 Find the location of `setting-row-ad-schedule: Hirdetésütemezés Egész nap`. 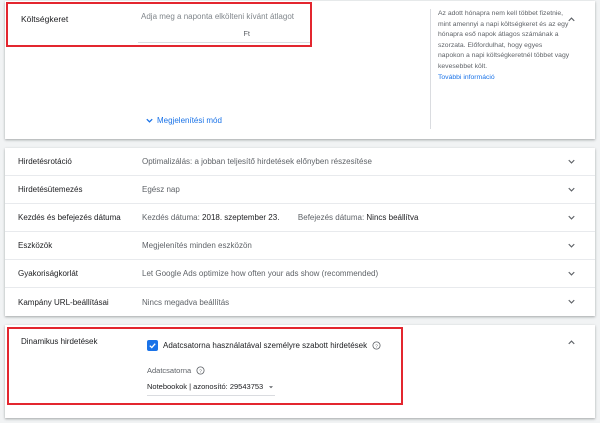

setting-row-ad-schedule: Hirdetésütemezés Egész nap is located at coordinates (300, 190).